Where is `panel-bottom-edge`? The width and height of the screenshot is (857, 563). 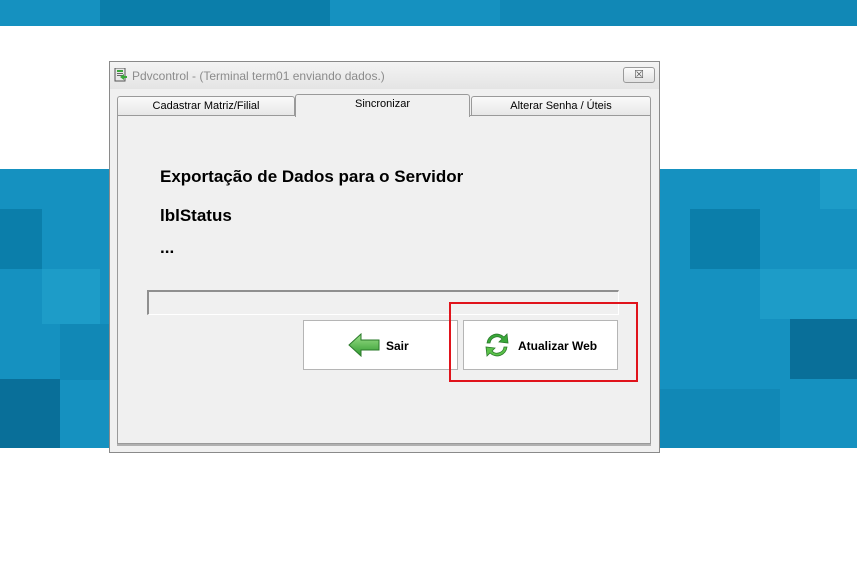
panel-bottom-edge is located at coordinates (384, 444).